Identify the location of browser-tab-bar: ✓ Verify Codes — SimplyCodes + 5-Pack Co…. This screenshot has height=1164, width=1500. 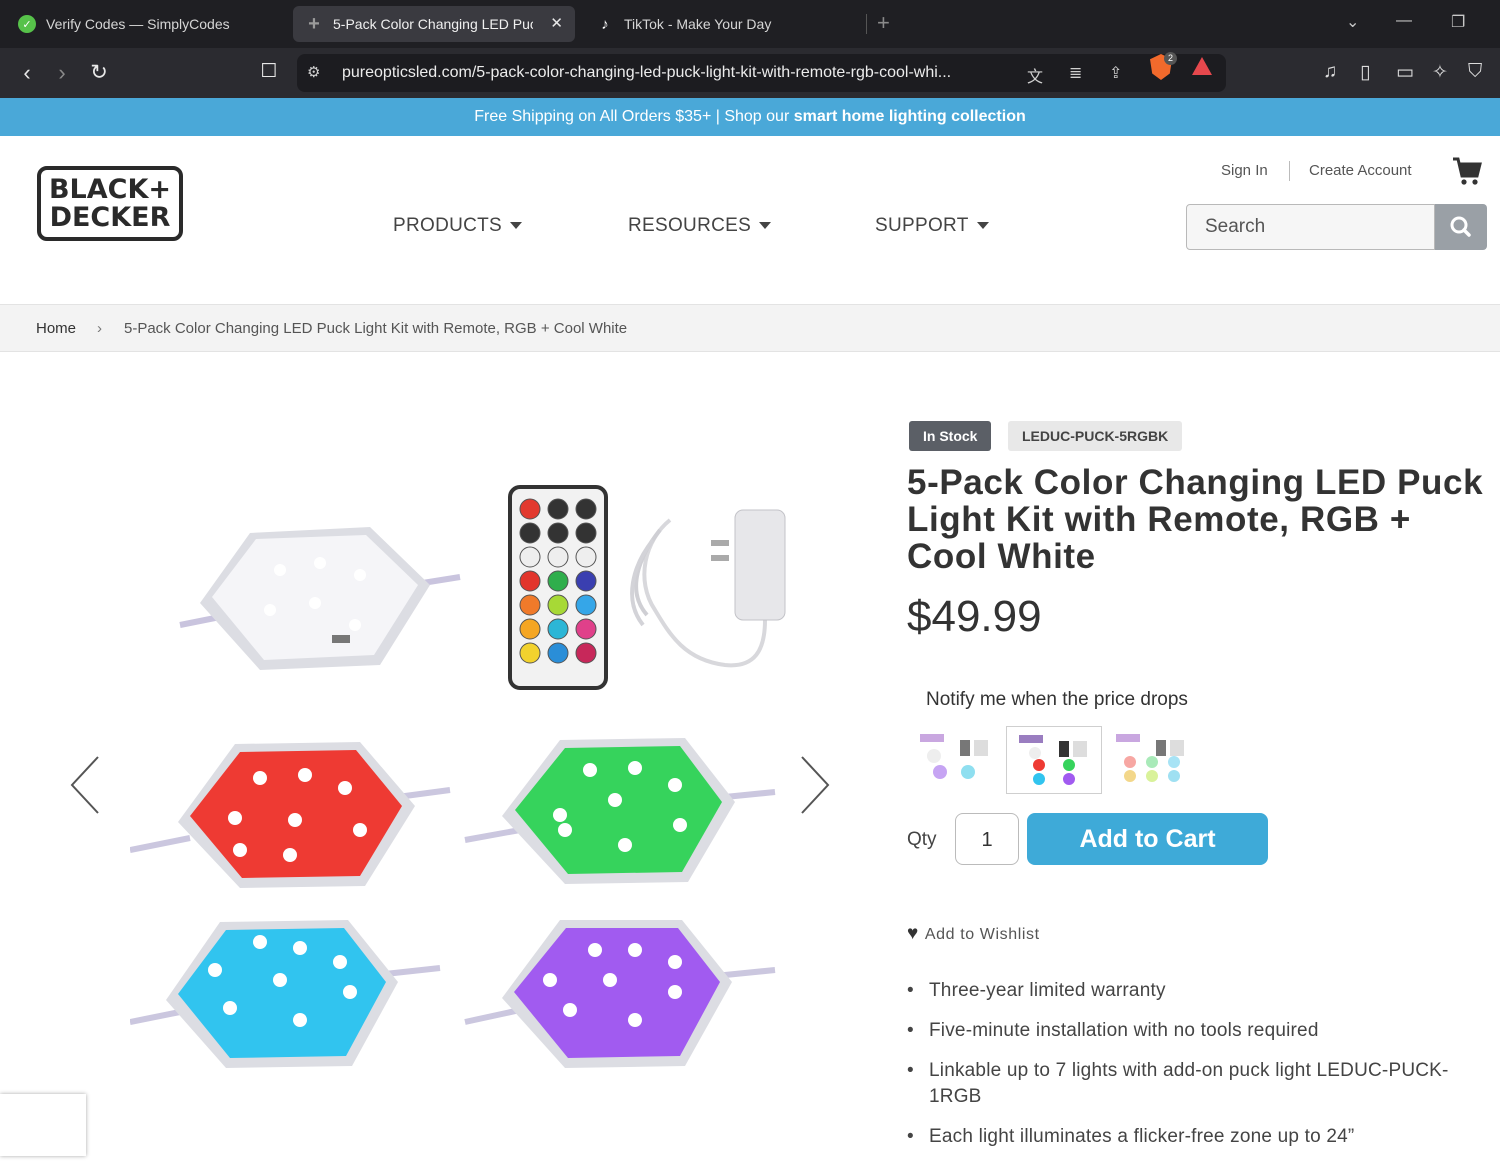
(750, 24).